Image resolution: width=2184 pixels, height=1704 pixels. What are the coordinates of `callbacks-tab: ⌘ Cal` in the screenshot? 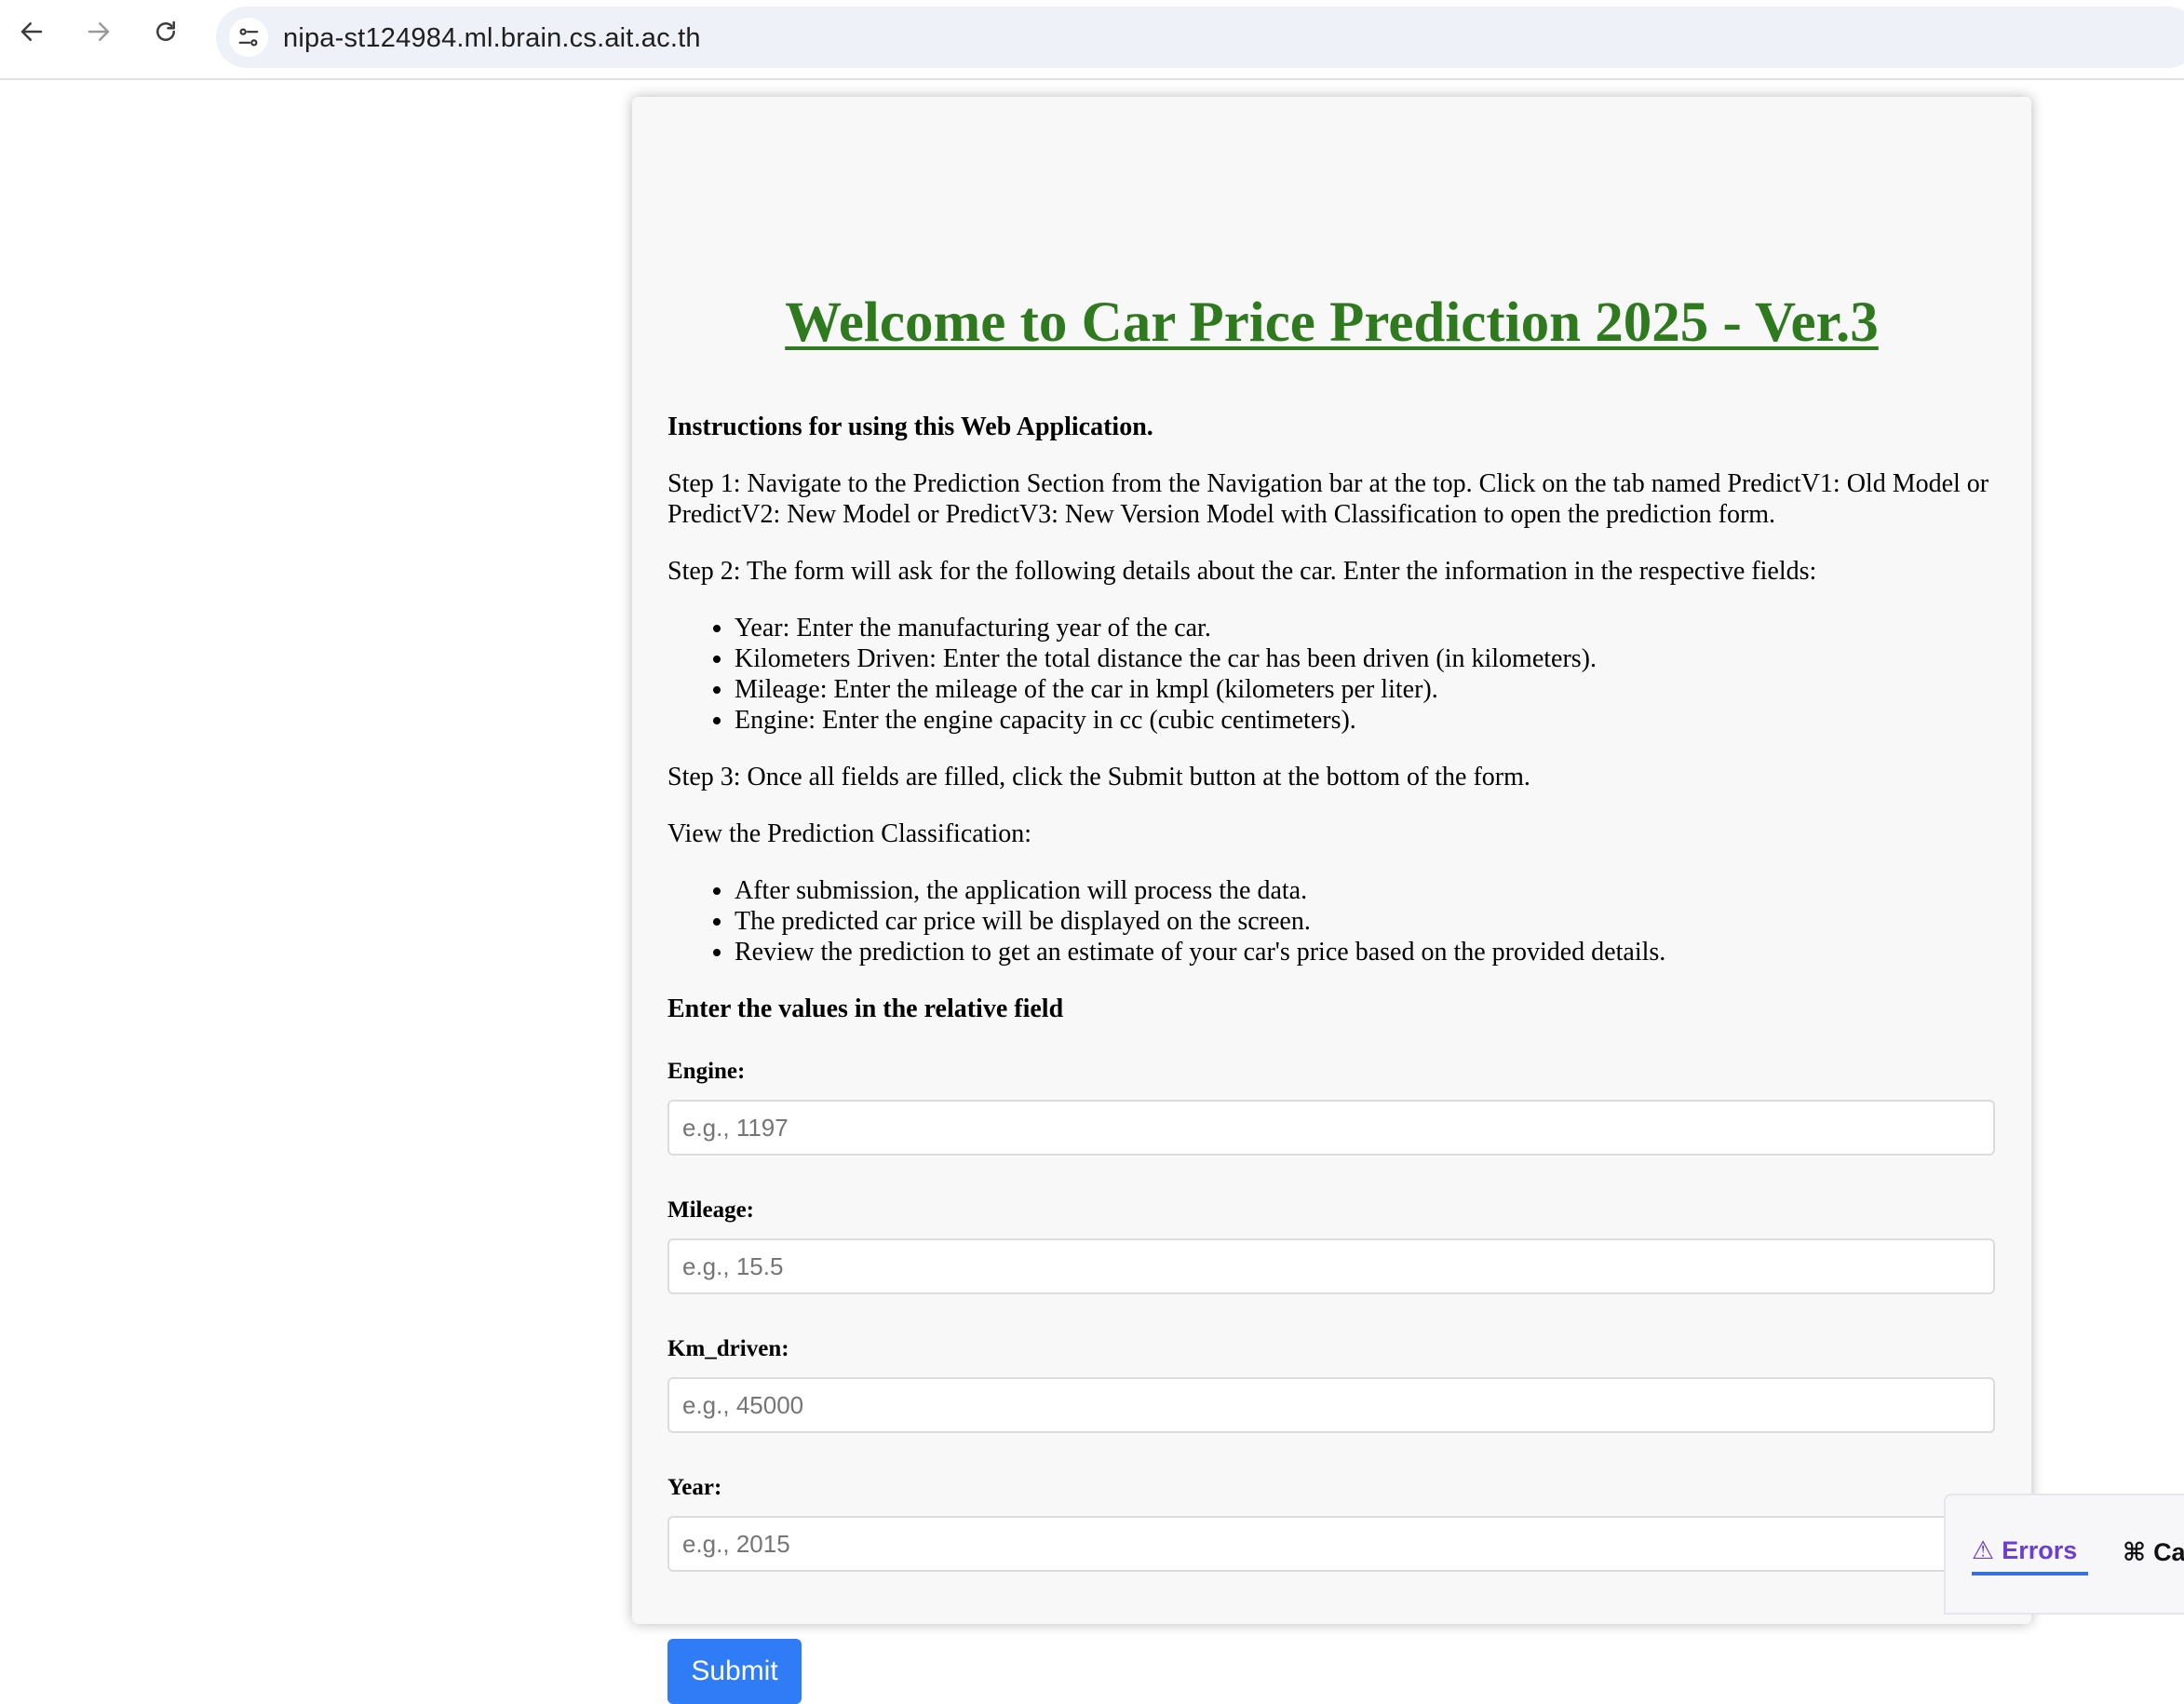 It's located at (2153, 1552).